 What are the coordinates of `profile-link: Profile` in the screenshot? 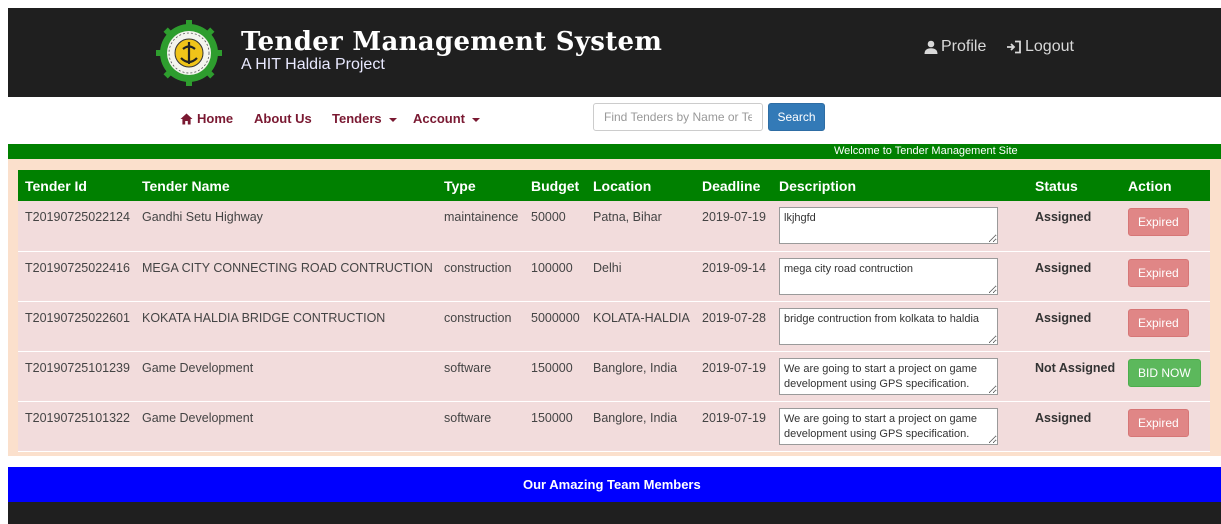 It's located at (955, 47).